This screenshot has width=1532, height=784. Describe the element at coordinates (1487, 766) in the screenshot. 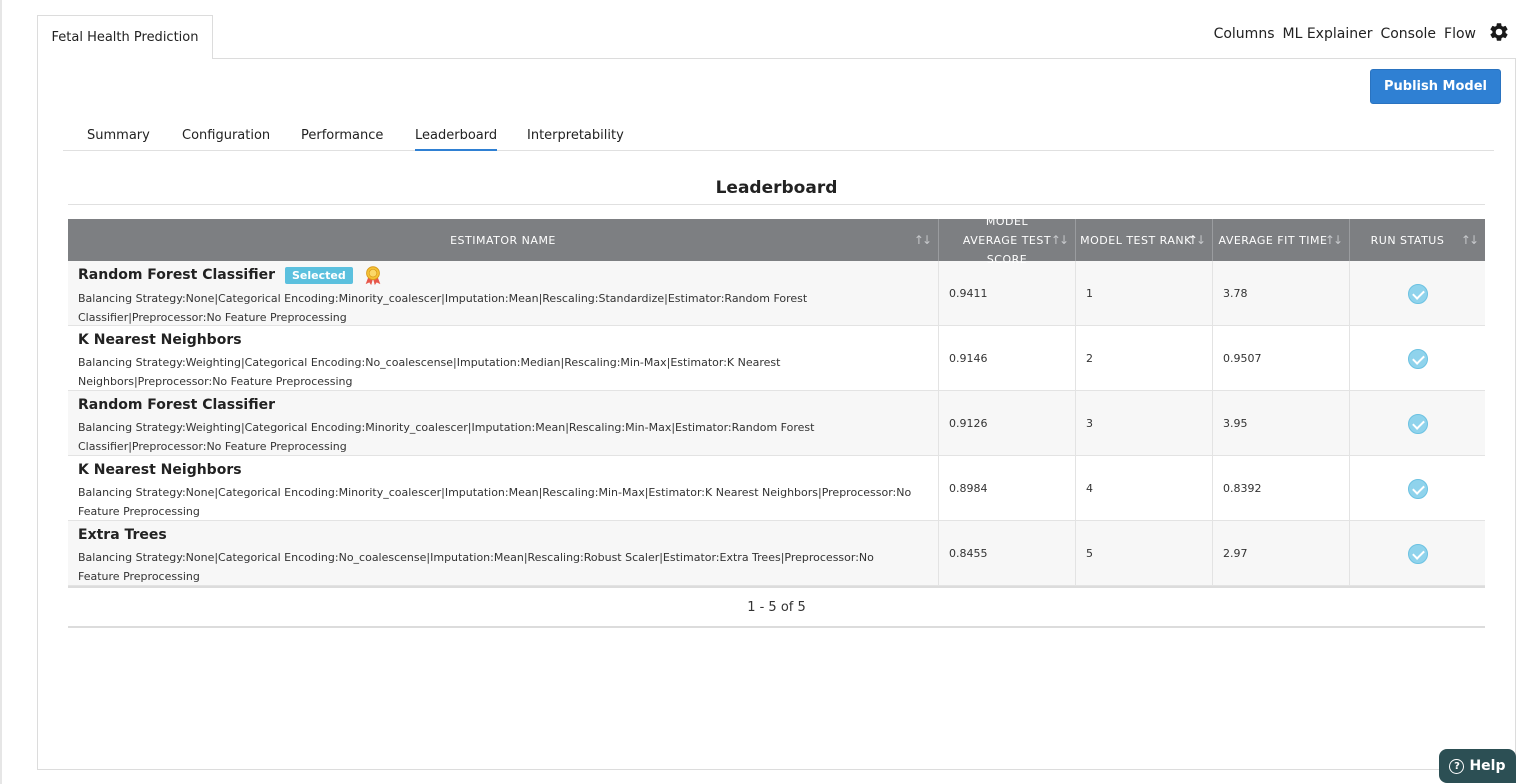

I see `help-label: Help` at that location.